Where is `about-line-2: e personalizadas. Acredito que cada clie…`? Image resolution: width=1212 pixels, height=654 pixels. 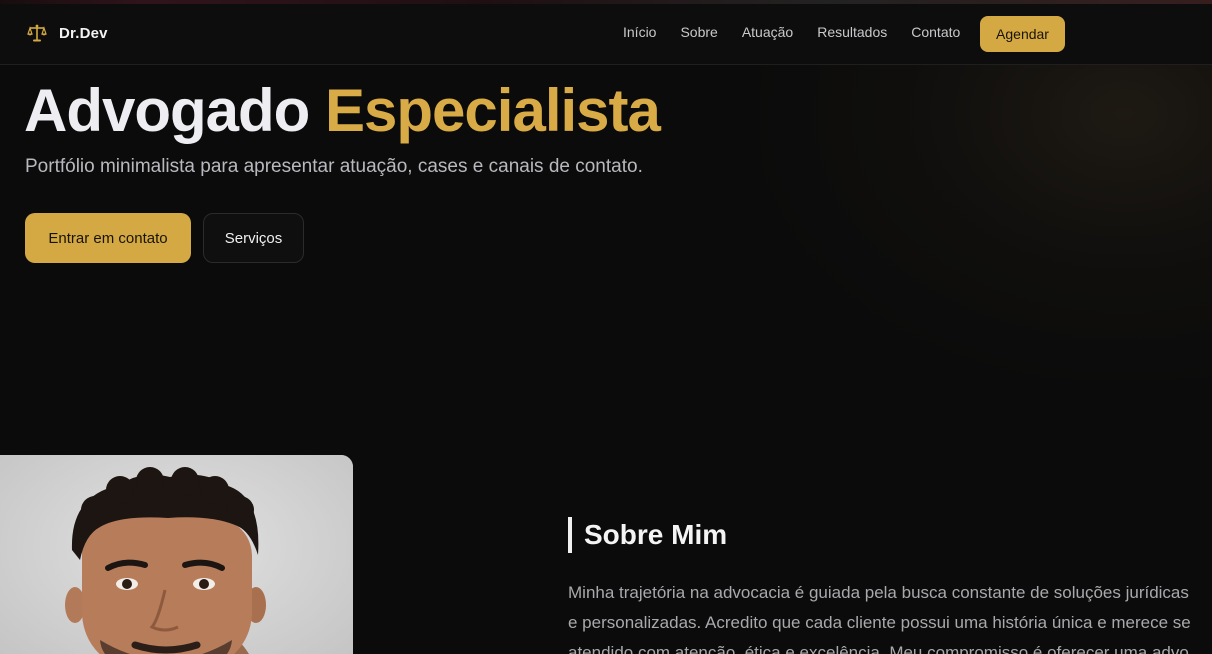 about-line-2: e personalizadas. Acredito que cada clie… is located at coordinates (879, 622).